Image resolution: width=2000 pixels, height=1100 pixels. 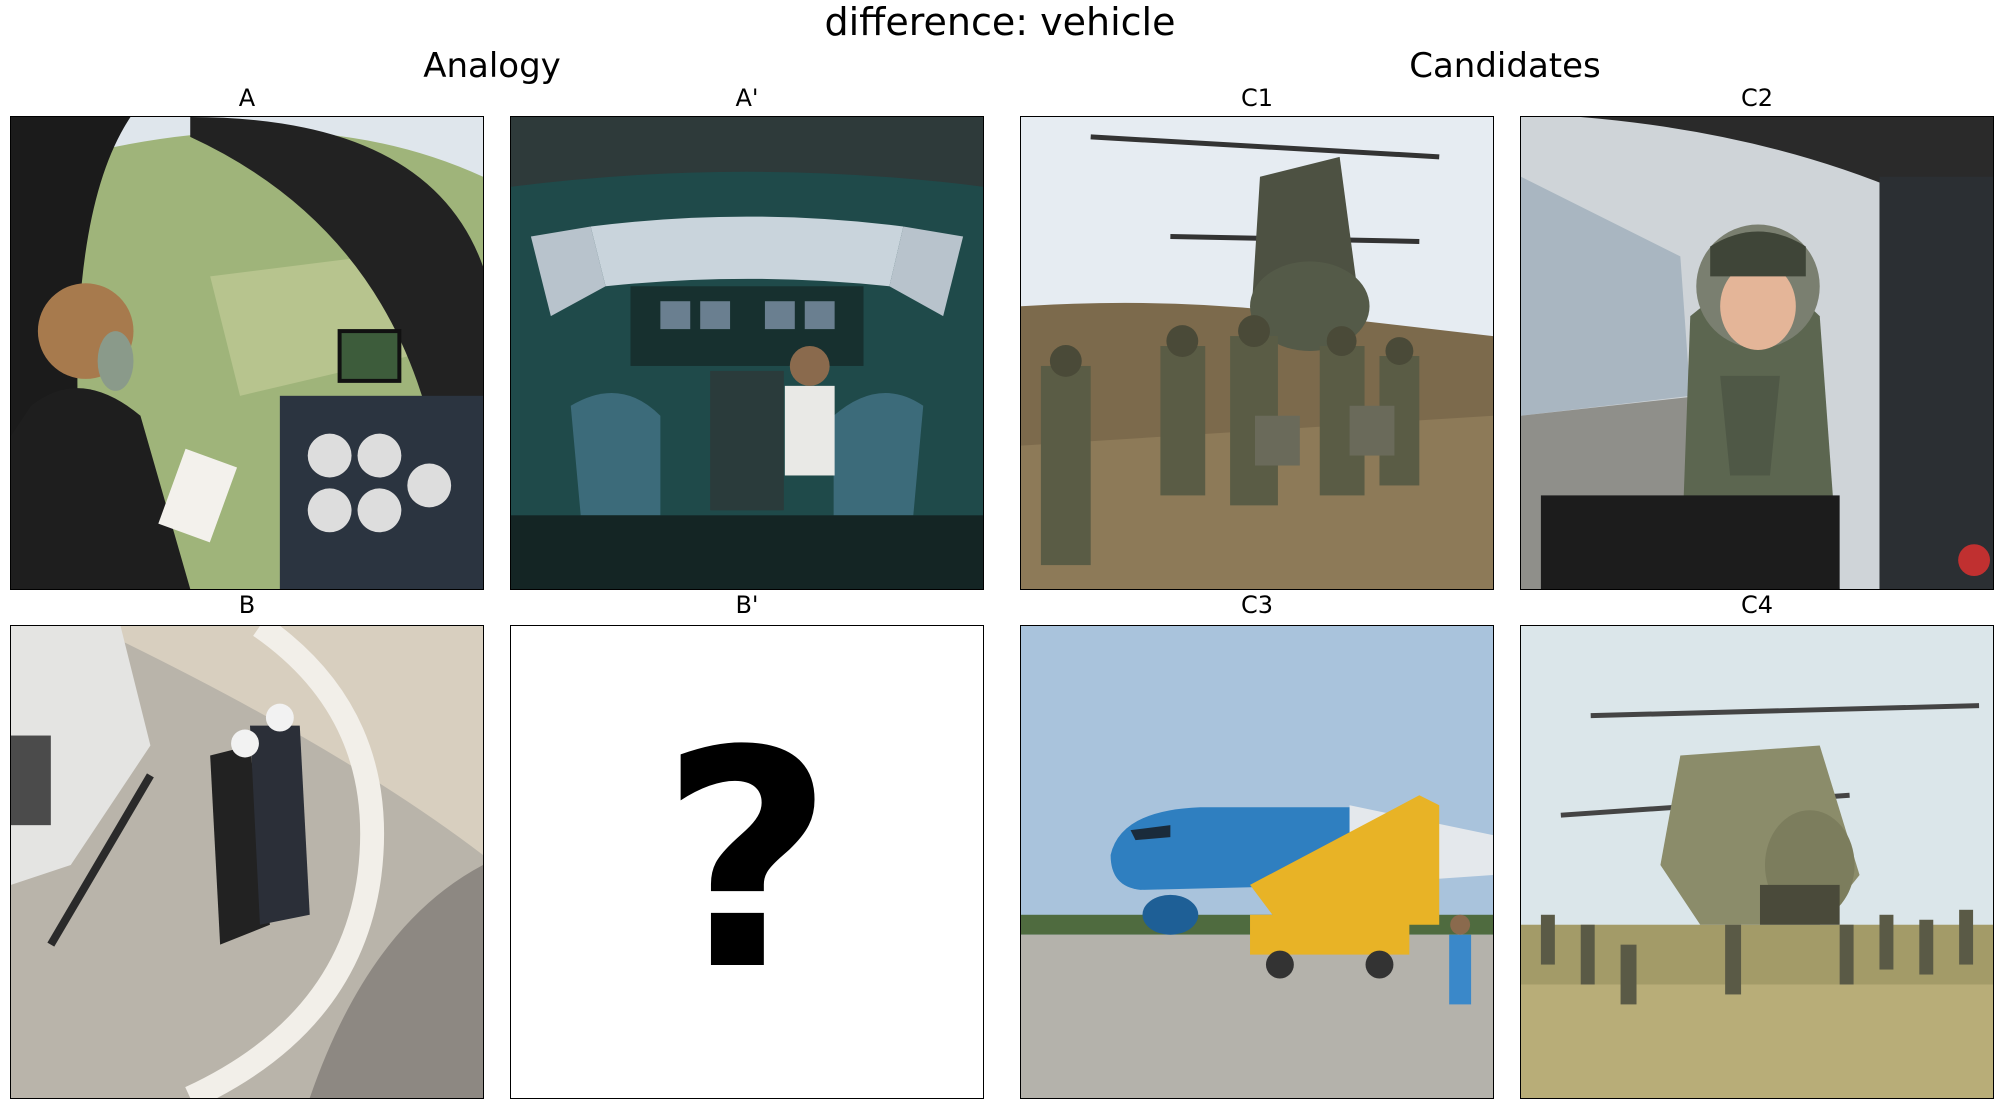 I want to click on panel-a-prime-airliner-cockpit-image, so click(x=747, y=353).